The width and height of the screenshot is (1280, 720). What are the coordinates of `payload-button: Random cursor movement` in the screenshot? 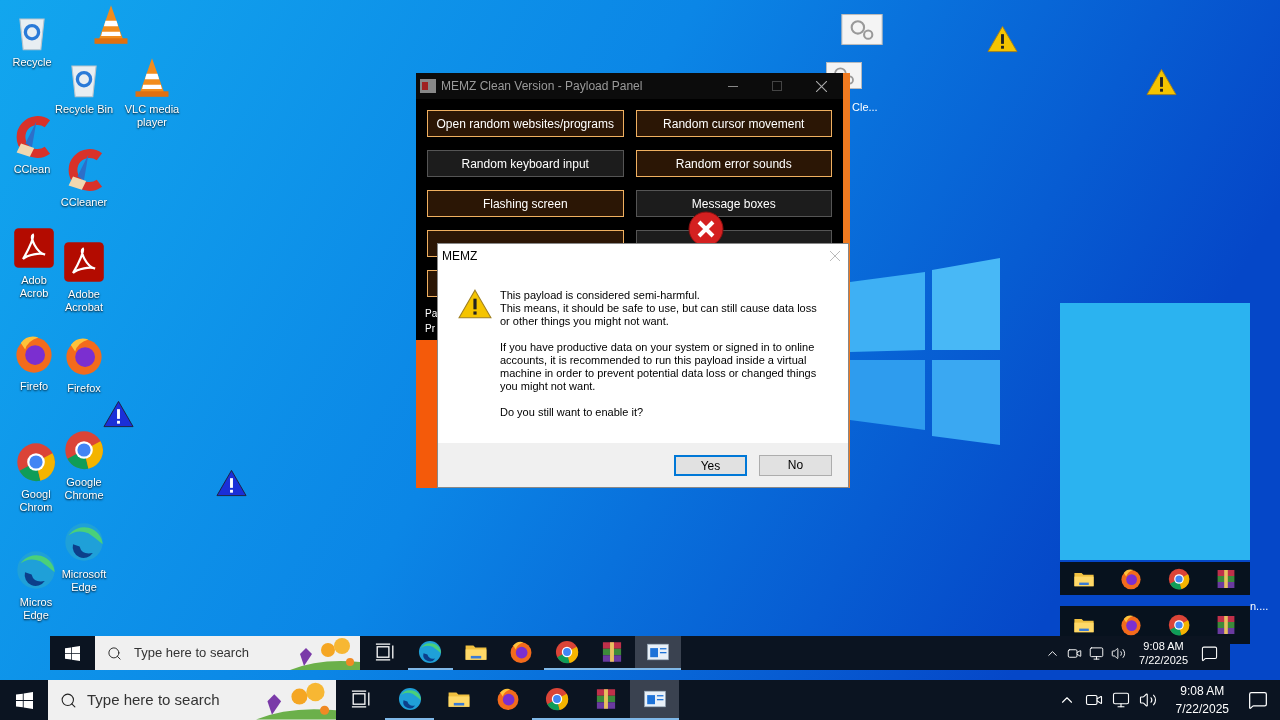 It's located at (733, 123).